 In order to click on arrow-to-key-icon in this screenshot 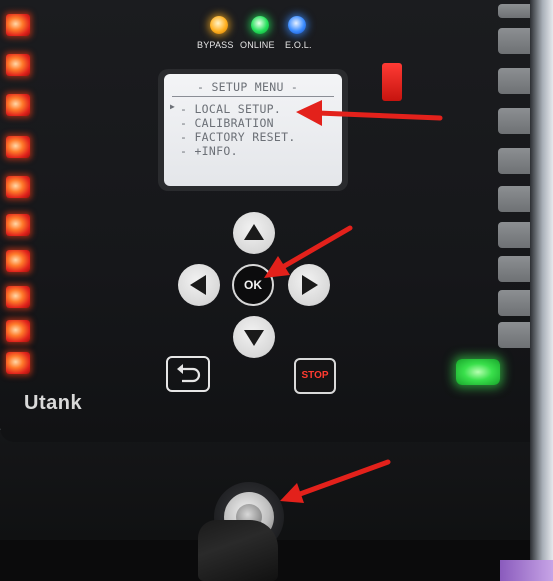, I will do `click(335, 481)`.